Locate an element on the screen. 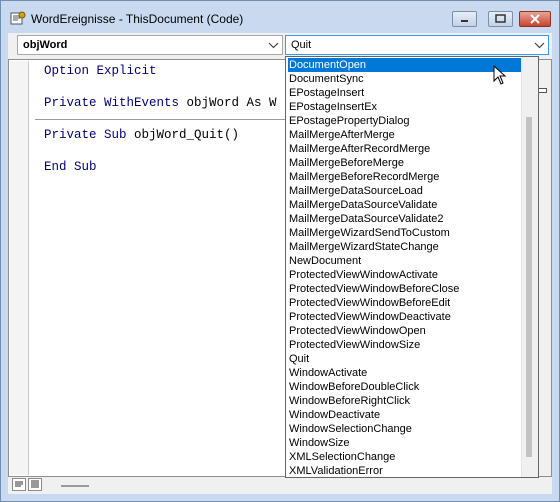 This screenshot has width=560, height=502. indicator-margin is located at coordinates (19, 268).